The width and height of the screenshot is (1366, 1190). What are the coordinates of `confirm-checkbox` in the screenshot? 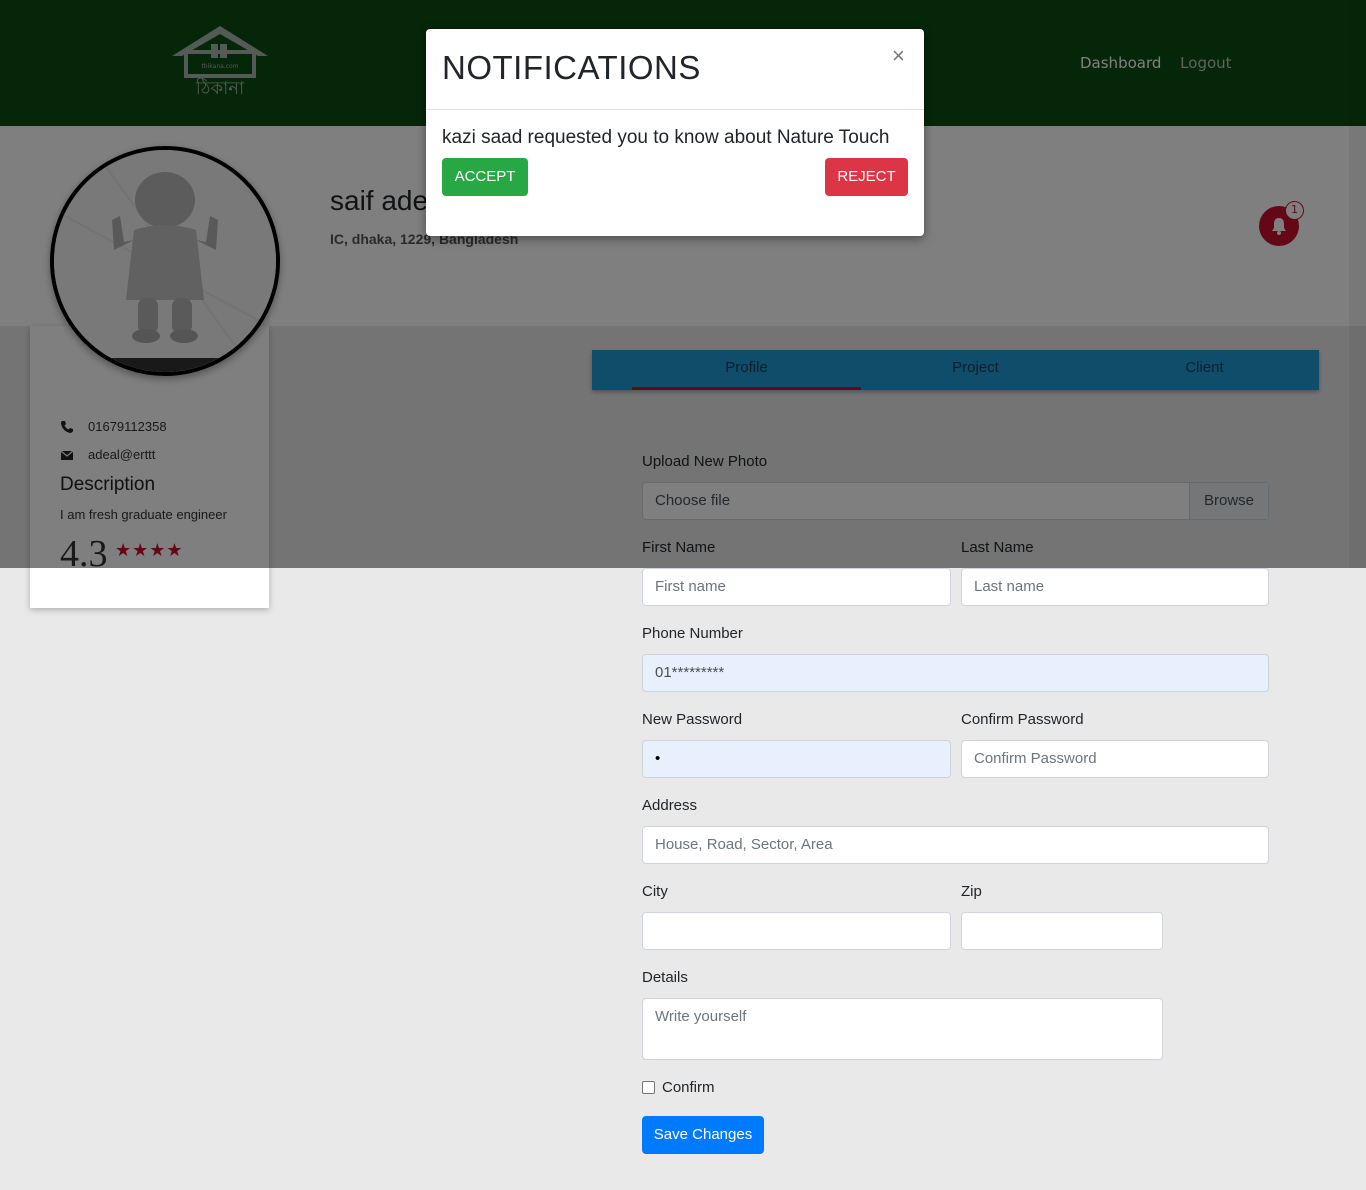 It's located at (648, 1087).